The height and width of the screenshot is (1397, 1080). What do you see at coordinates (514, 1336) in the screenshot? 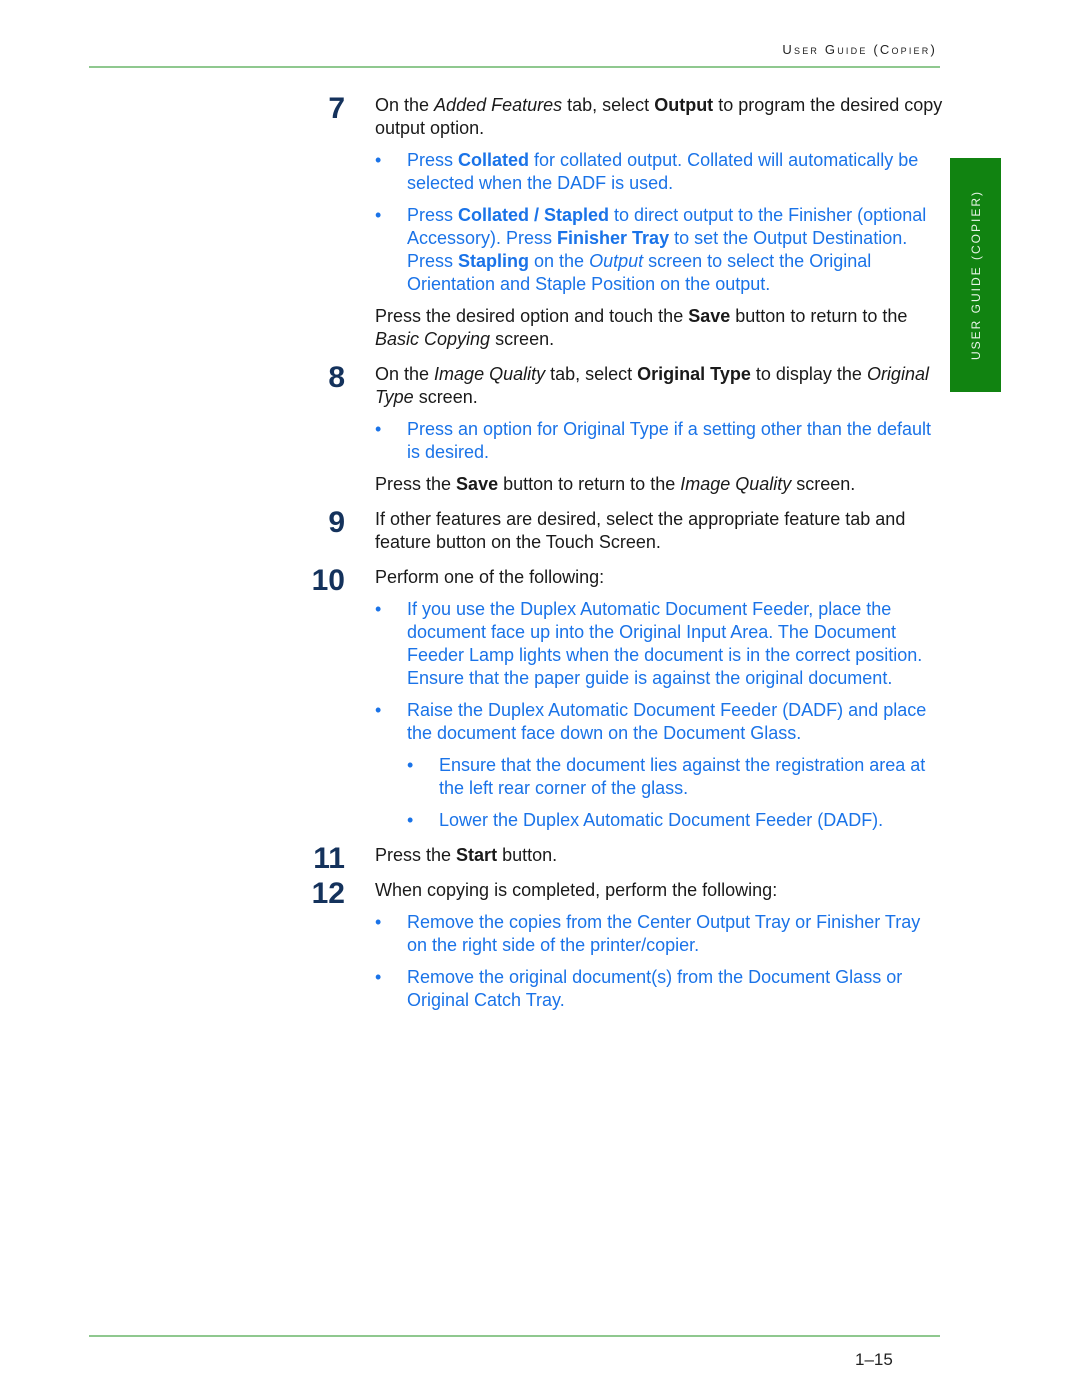
I see `footer-rule` at bounding box center [514, 1336].